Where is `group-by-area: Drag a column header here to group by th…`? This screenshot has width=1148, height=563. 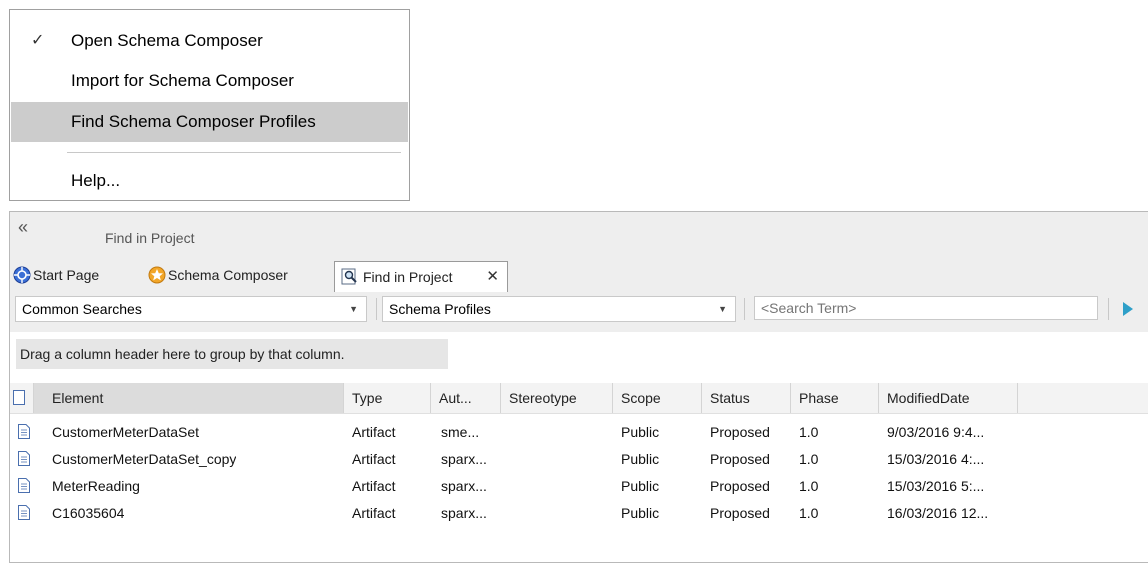
group-by-area: Drag a column header here to group by th… is located at coordinates (579, 354).